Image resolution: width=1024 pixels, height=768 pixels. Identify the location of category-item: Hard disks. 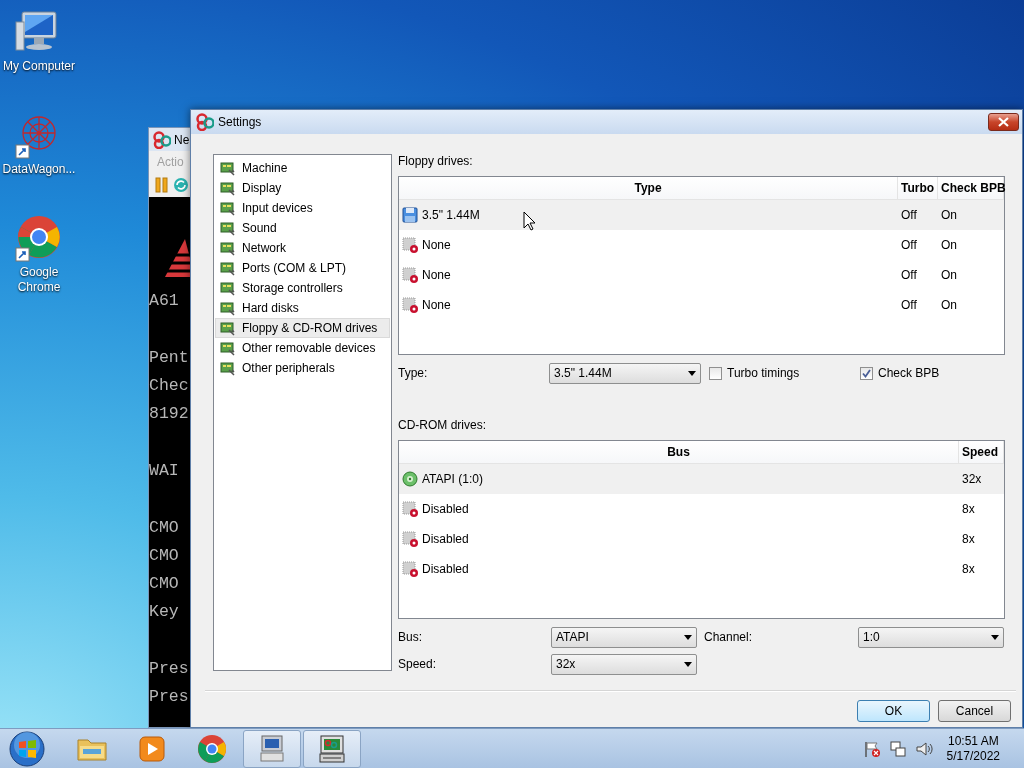
(302, 308).